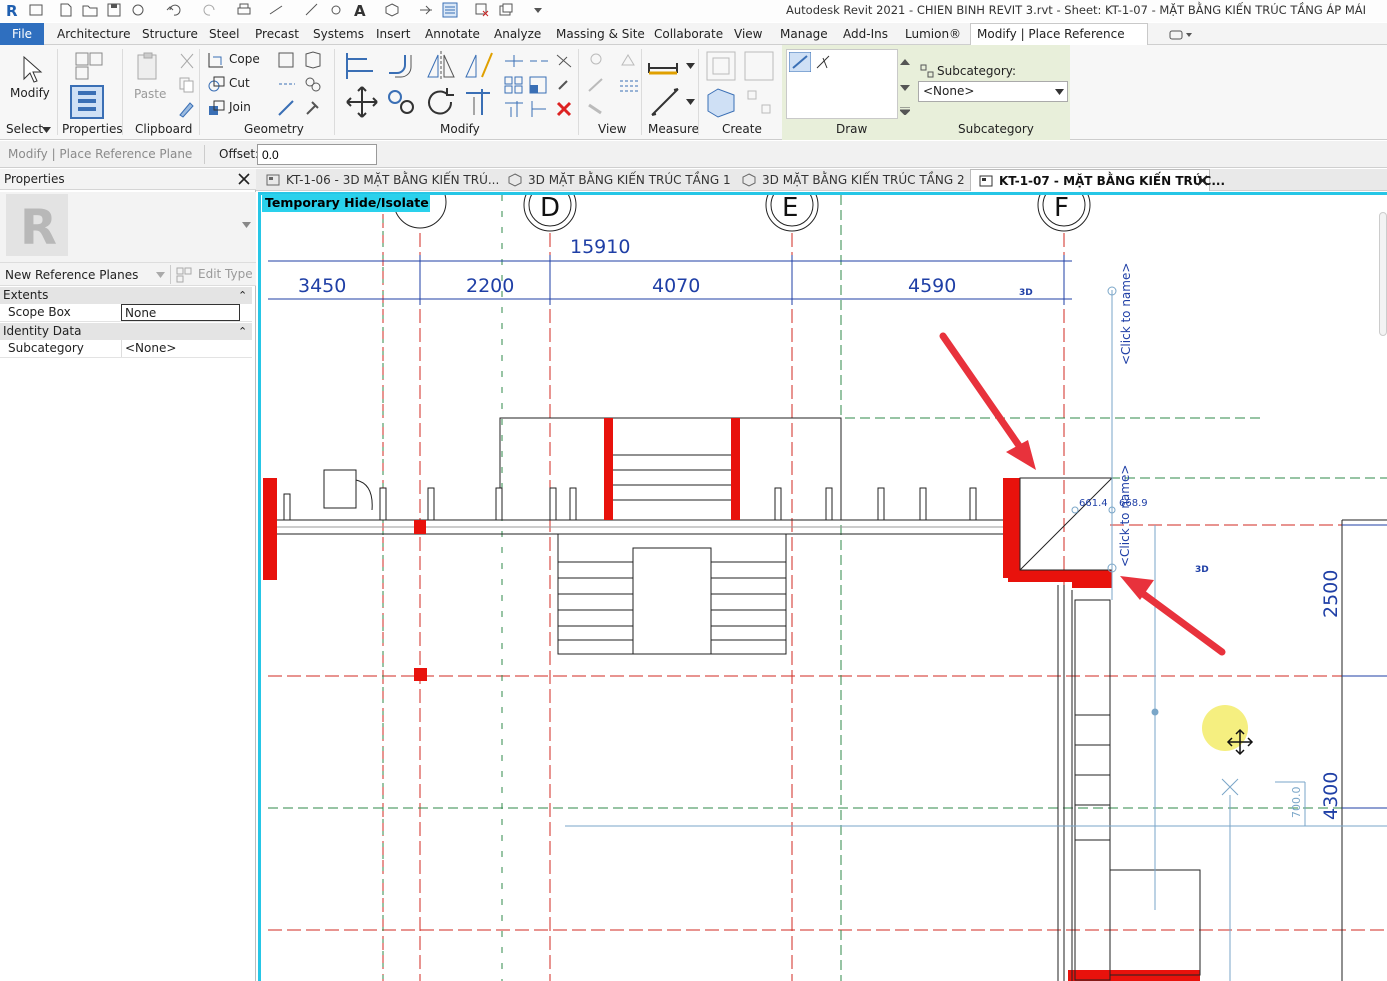 The image size is (1387, 981). What do you see at coordinates (187, 61) in the screenshot?
I see `cut-scissors-icon` at bounding box center [187, 61].